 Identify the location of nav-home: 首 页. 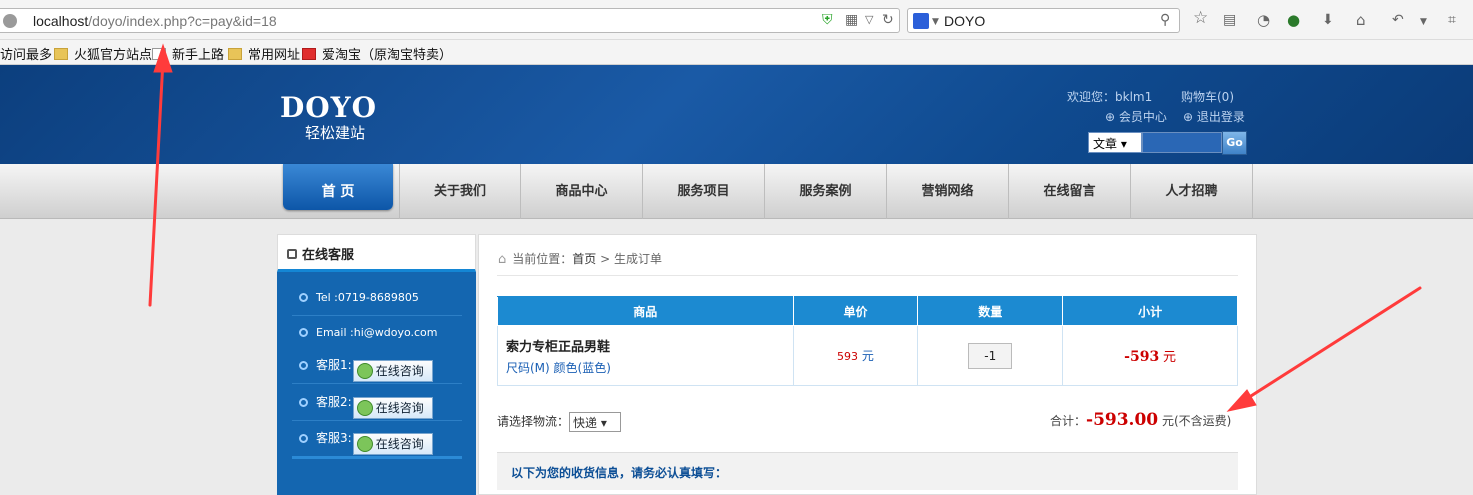
(338, 187).